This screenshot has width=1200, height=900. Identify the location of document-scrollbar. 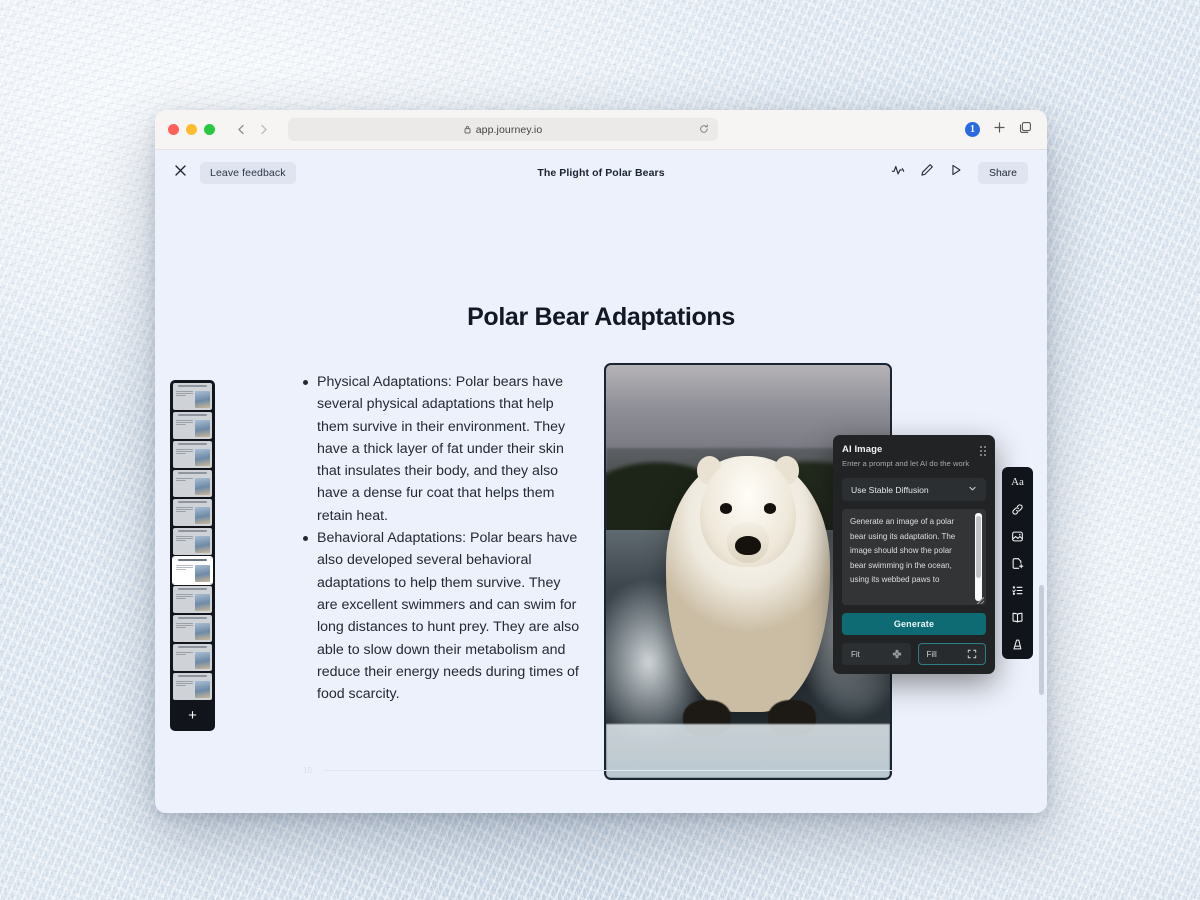
(1041, 640).